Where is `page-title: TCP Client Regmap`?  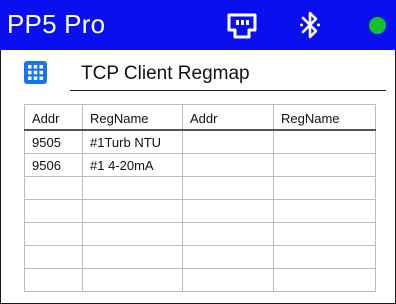 page-title: TCP Client Regmap is located at coordinates (165, 73).